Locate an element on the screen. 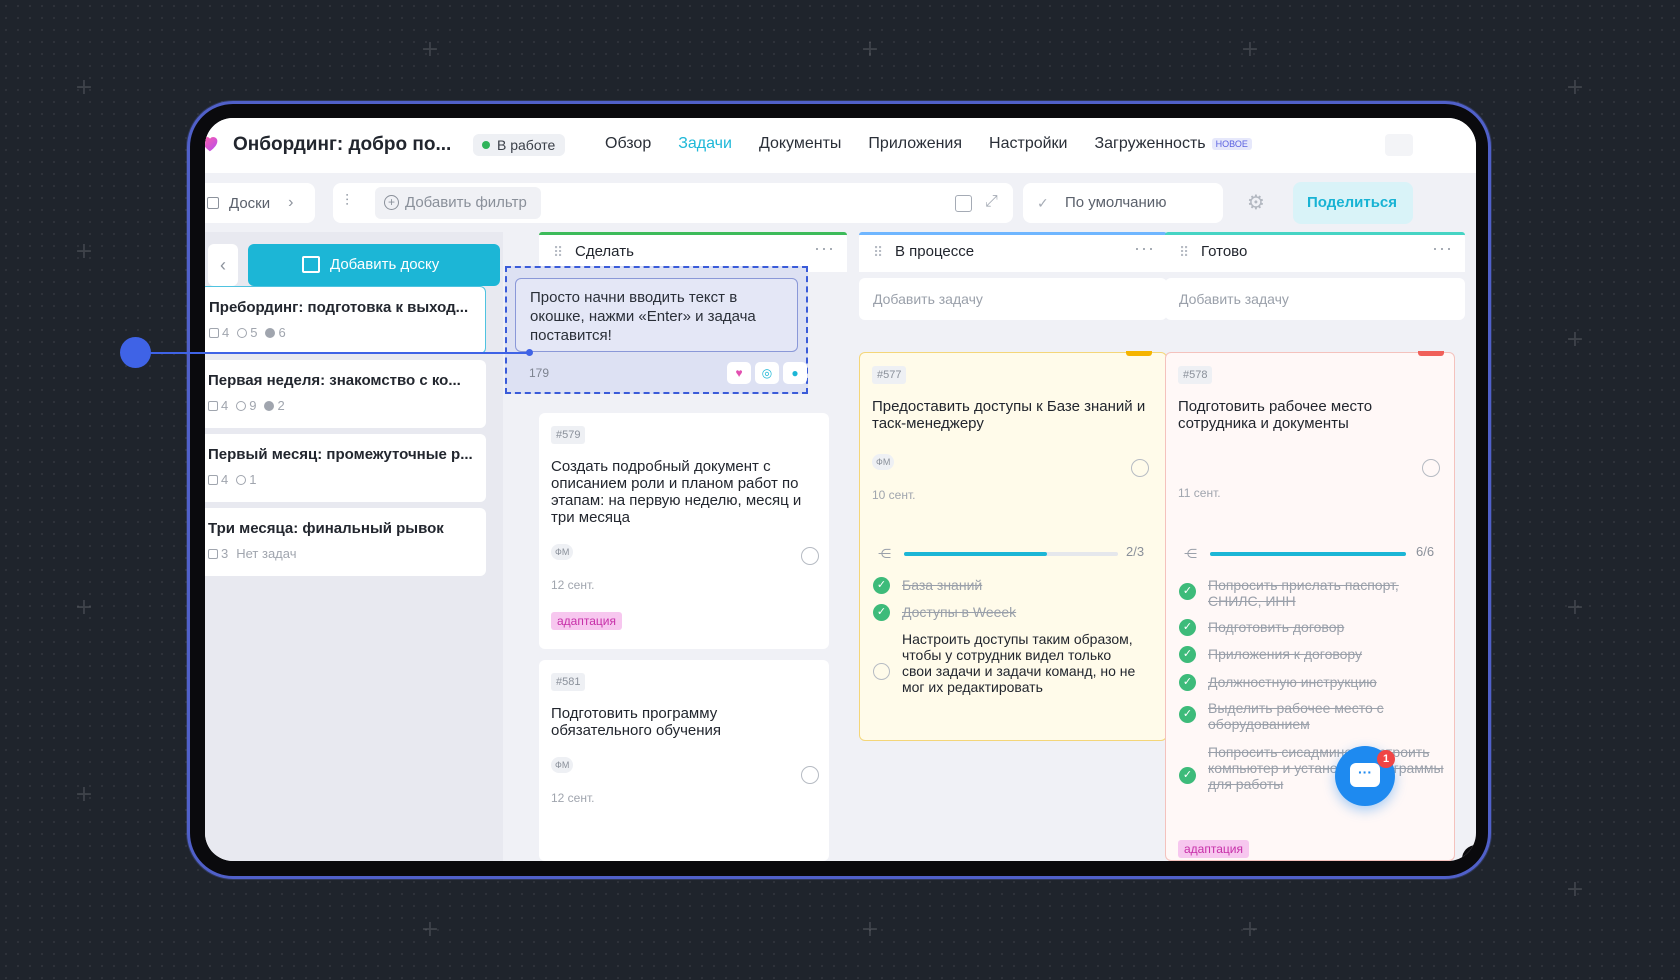 The height and width of the screenshot is (980, 1680). subtask-title: База знаний is located at coordinates (942, 585).